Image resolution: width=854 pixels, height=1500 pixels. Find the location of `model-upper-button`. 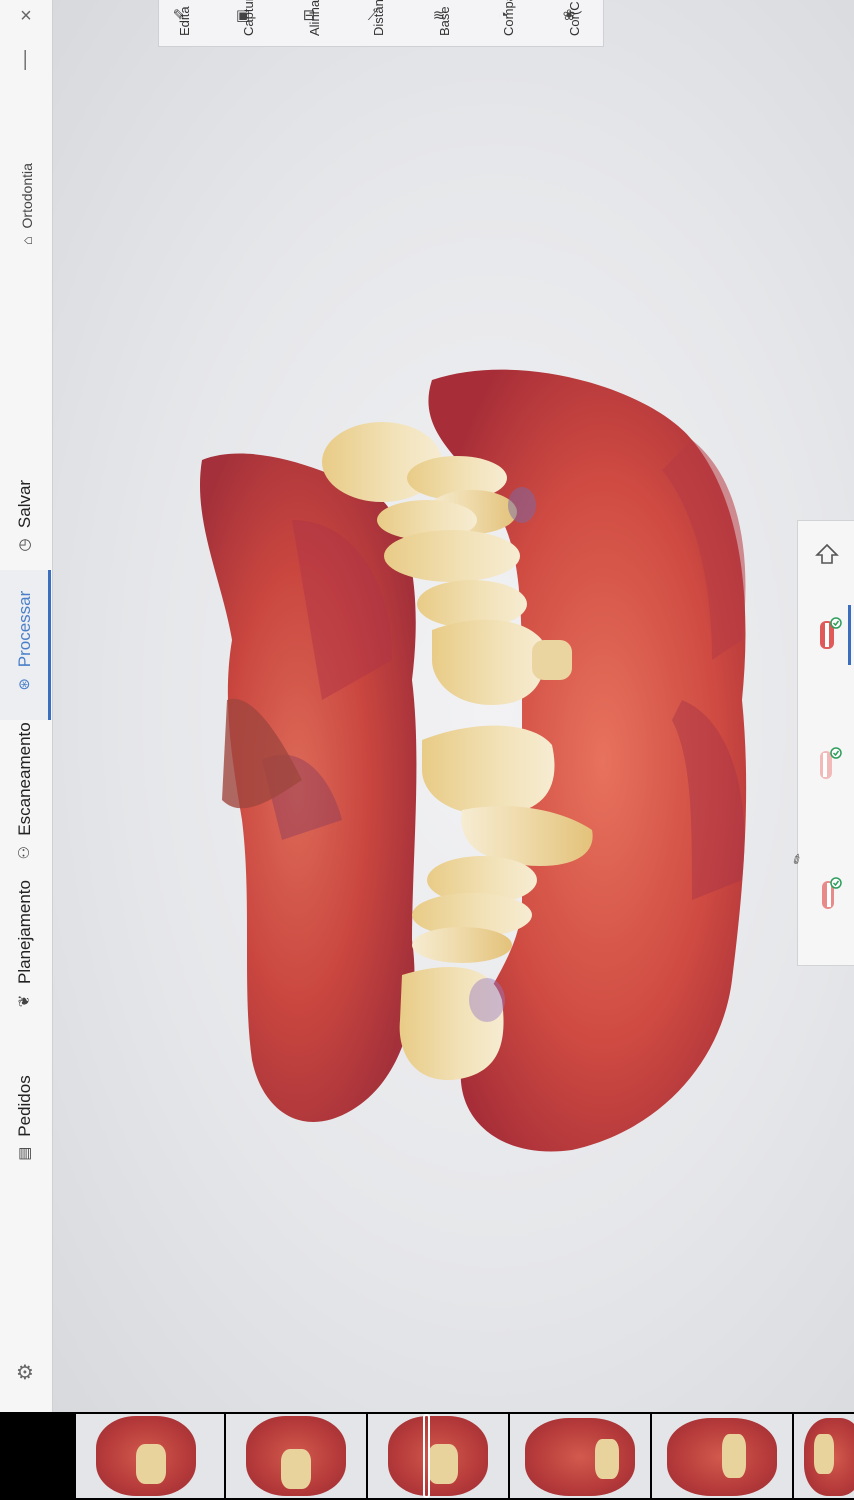

model-upper-button is located at coordinates (827, 765).